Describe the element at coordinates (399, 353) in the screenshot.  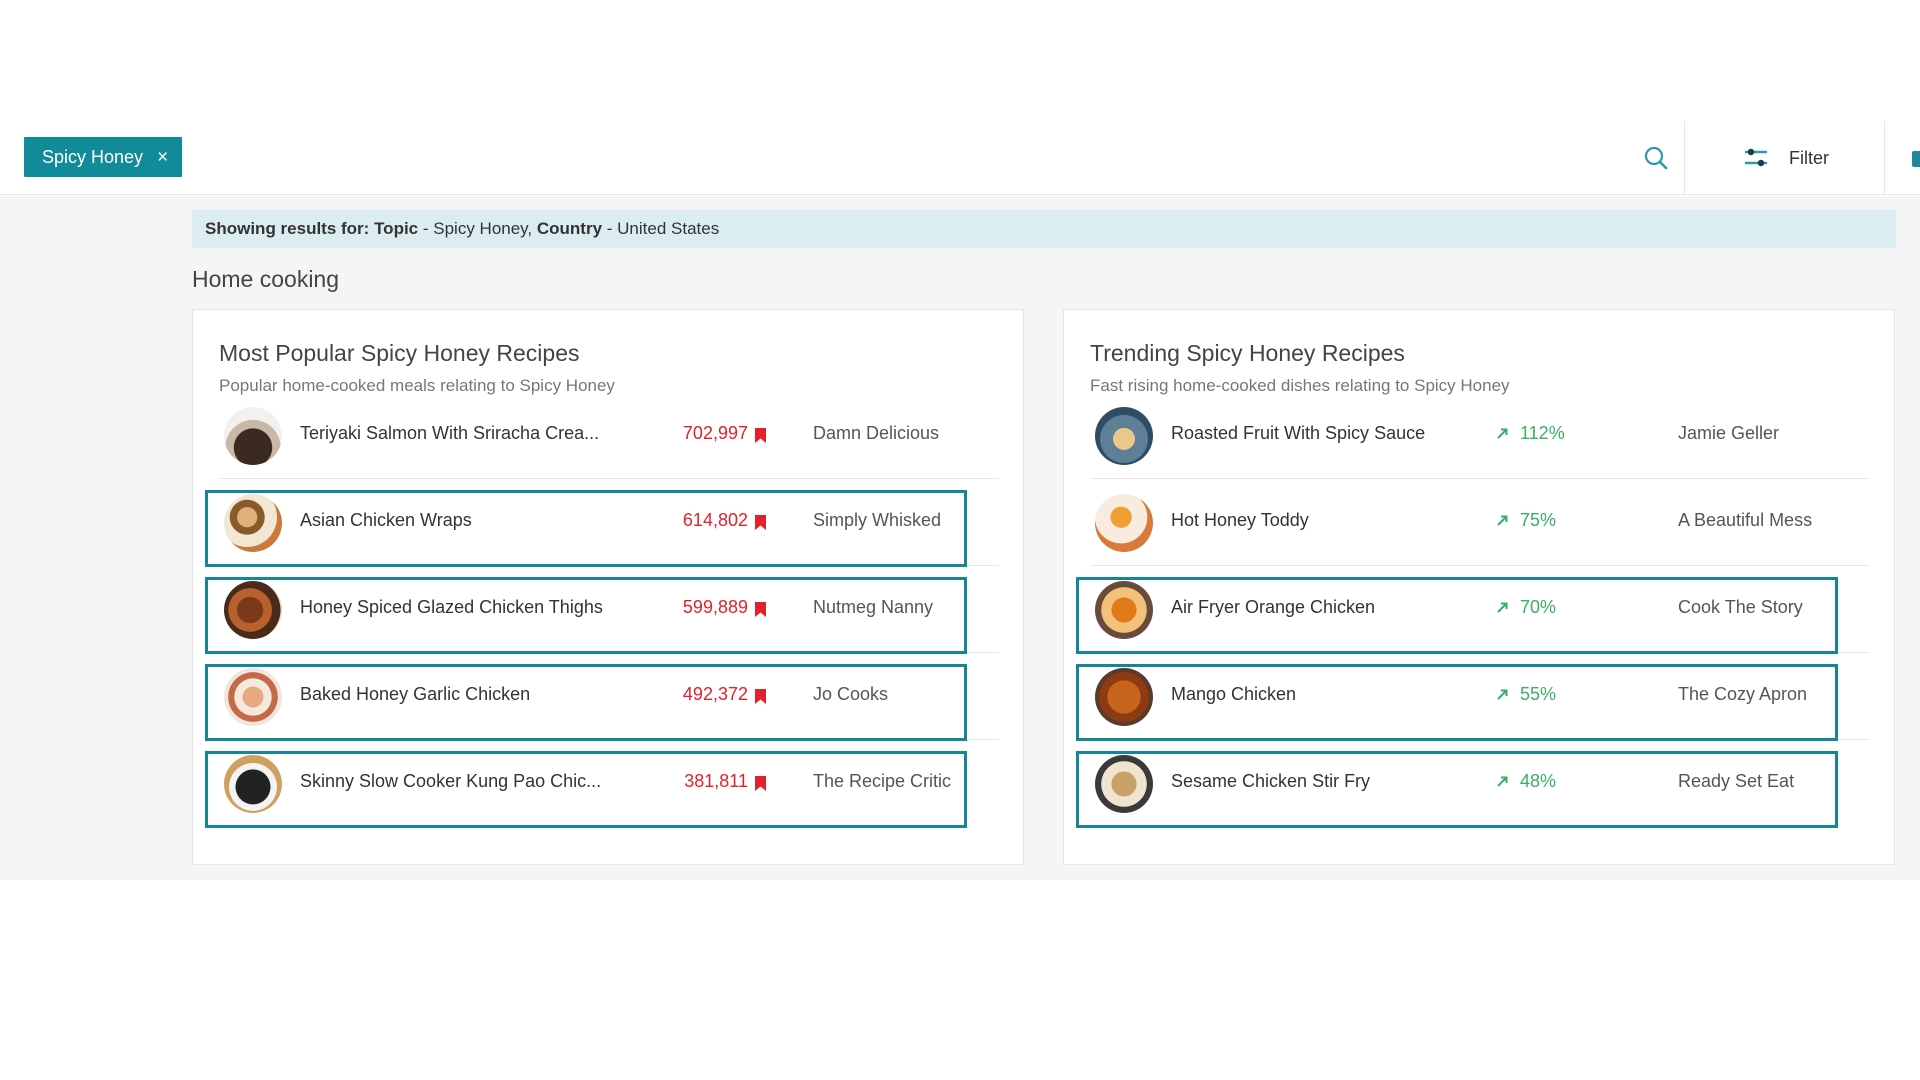
I see `card-title: Most Popular Spicy Honey Recipes` at that location.